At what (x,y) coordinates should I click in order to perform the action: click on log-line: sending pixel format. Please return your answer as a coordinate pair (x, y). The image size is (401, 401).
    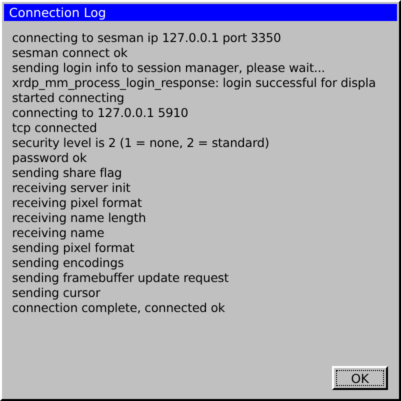
    Looking at the image, I should click on (74, 248).